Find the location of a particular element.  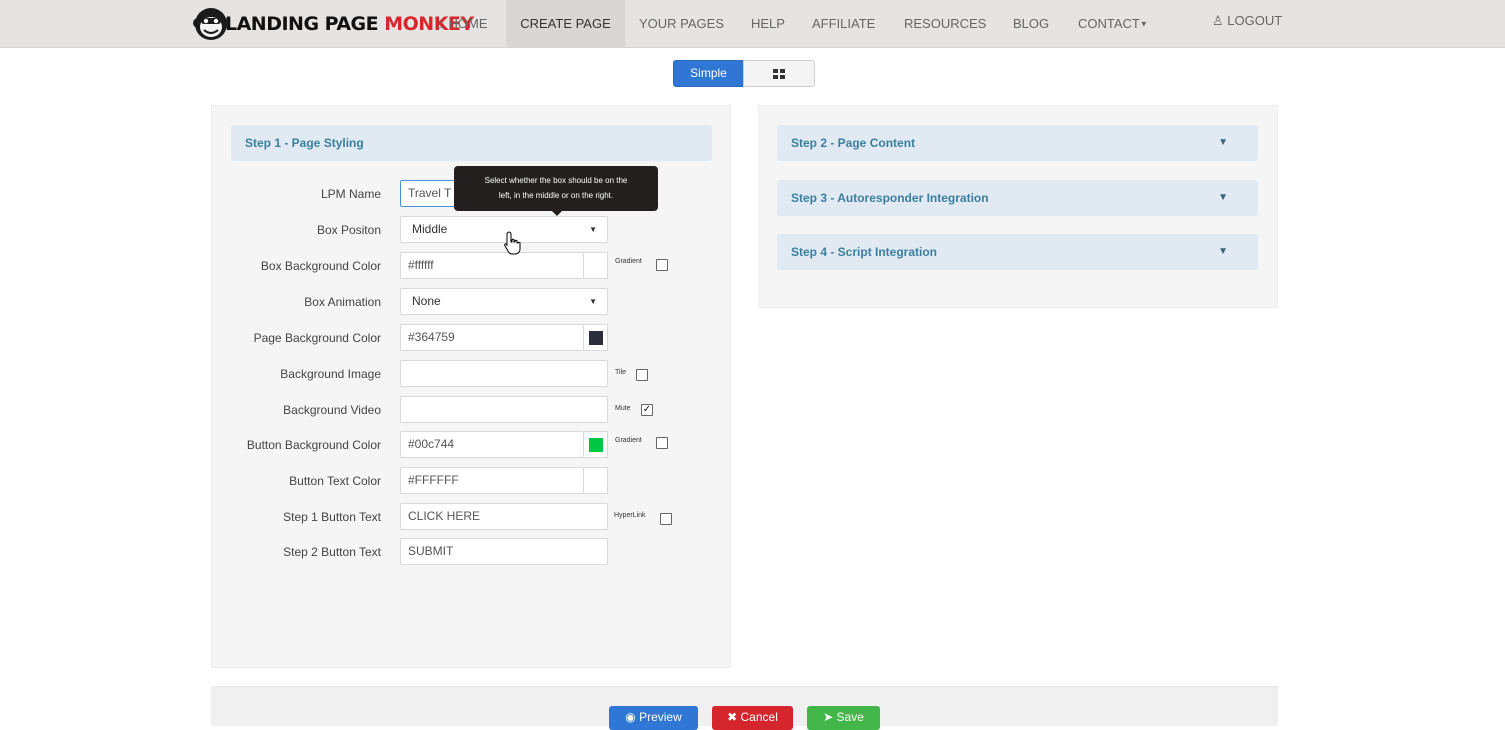

step2-btn-text-label: Step 2 Button Text is located at coordinates (332, 552).